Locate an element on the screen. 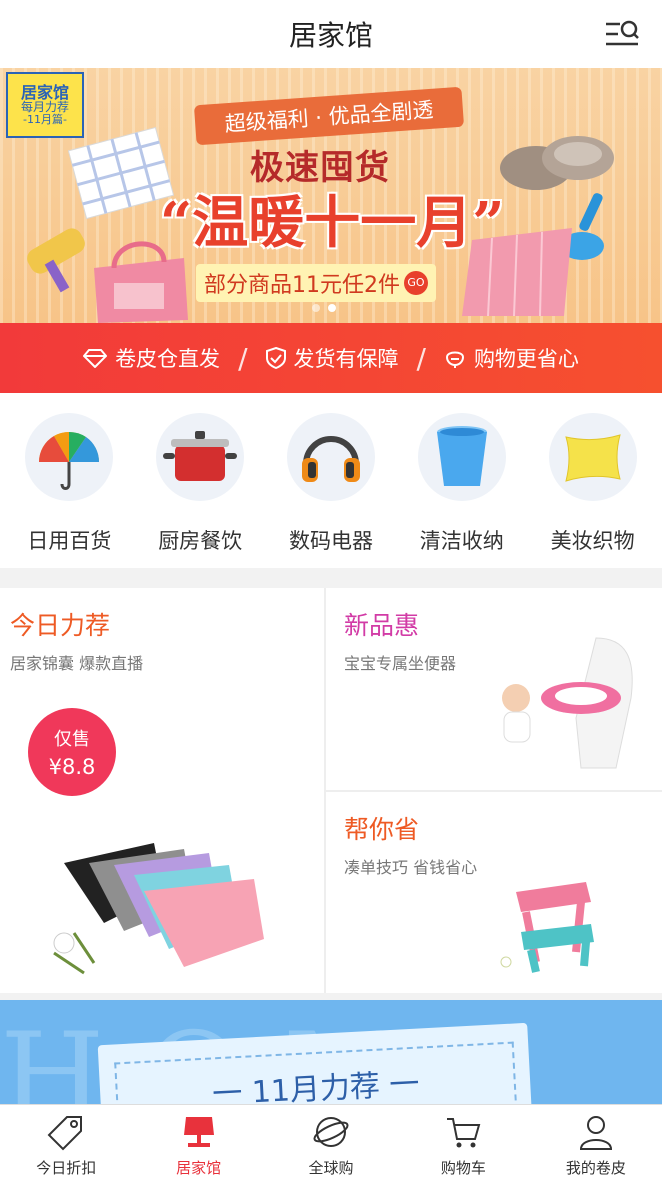 This screenshot has width=662, height=1182. diamond-icon is located at coordinates (95, 358).